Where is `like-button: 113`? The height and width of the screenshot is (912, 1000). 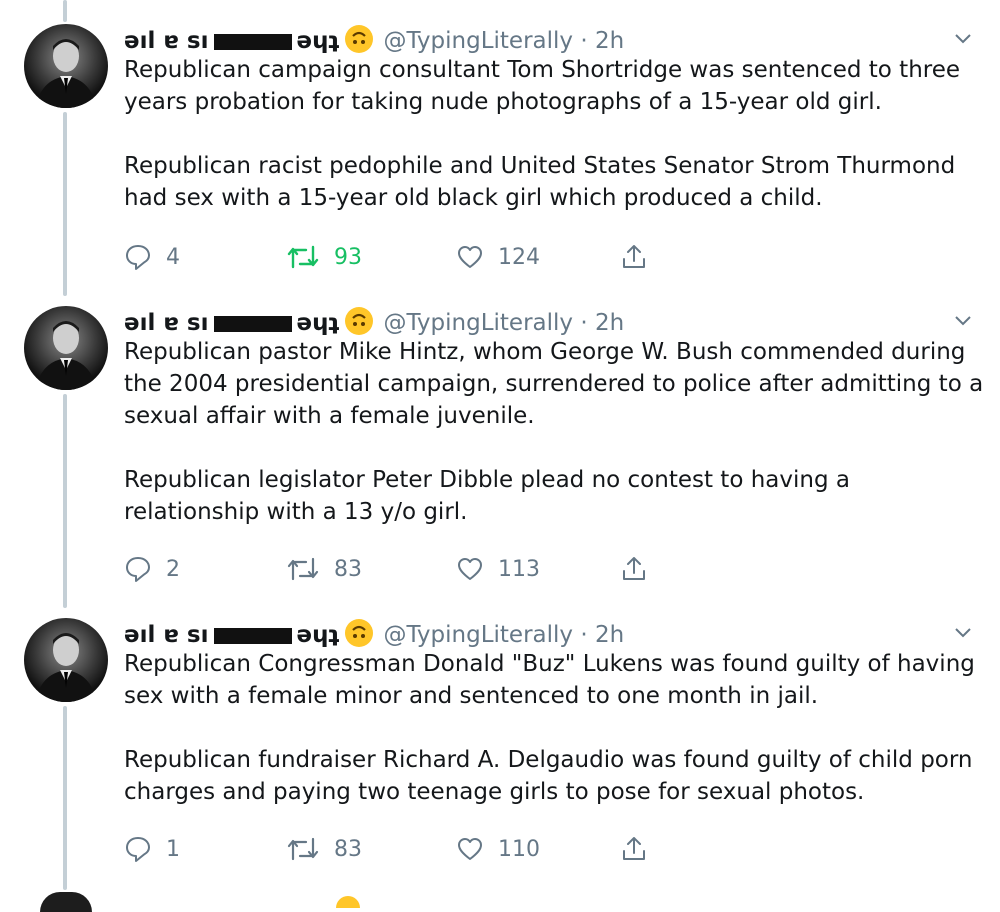
like-button: 113 is located at coordinates (498, 569).